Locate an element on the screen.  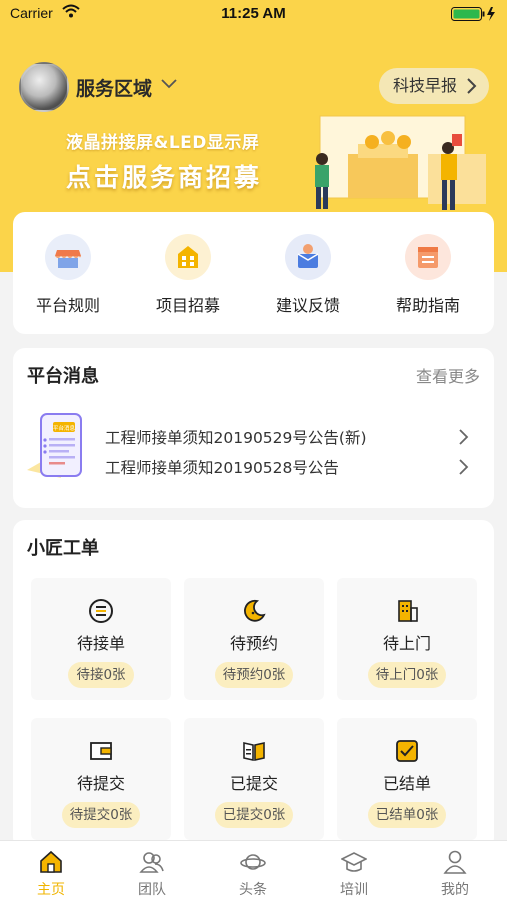
order-tile-pending-submit: 待提交 待提交0张 is located at coordinates (101, 779).